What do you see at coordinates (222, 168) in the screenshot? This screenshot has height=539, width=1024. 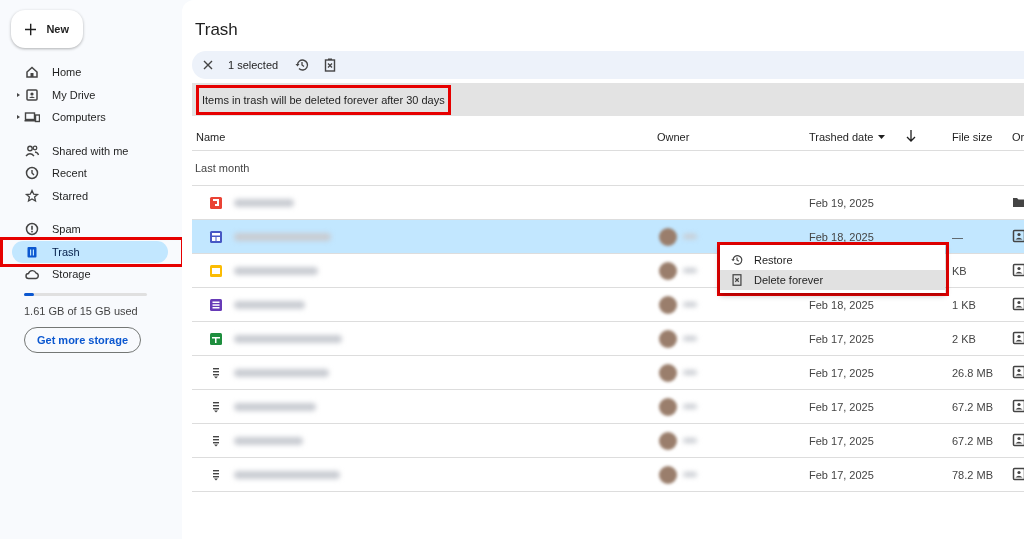 I see `group-label: Last month` at bounding box center [222, 168].